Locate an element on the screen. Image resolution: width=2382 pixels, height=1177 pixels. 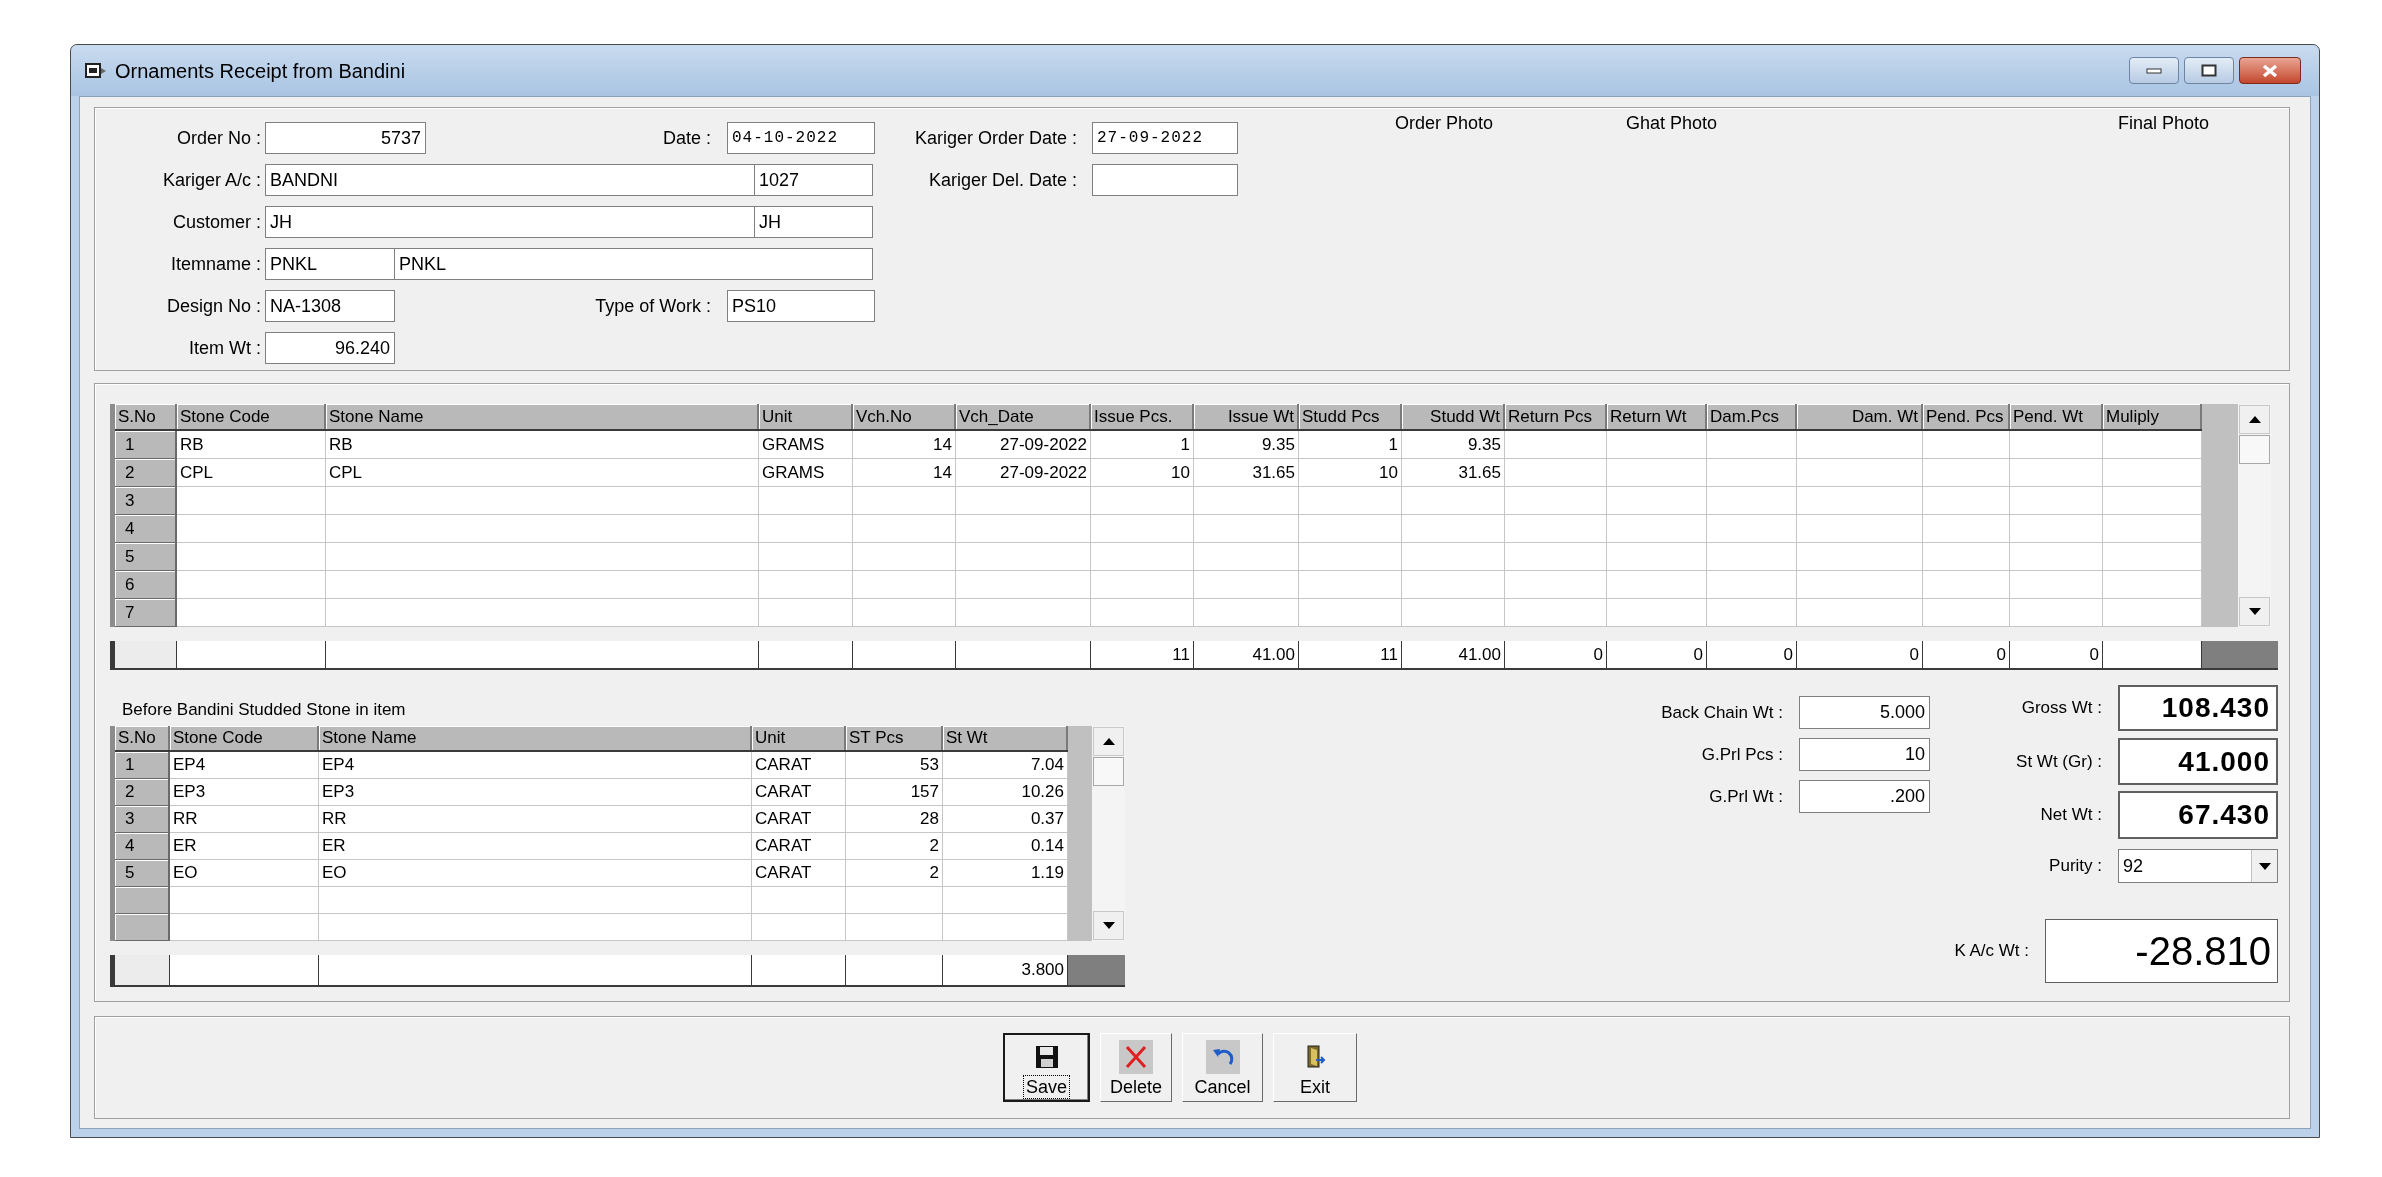
column-header: Issue Pcs. is located at coordinates (1142, 416).